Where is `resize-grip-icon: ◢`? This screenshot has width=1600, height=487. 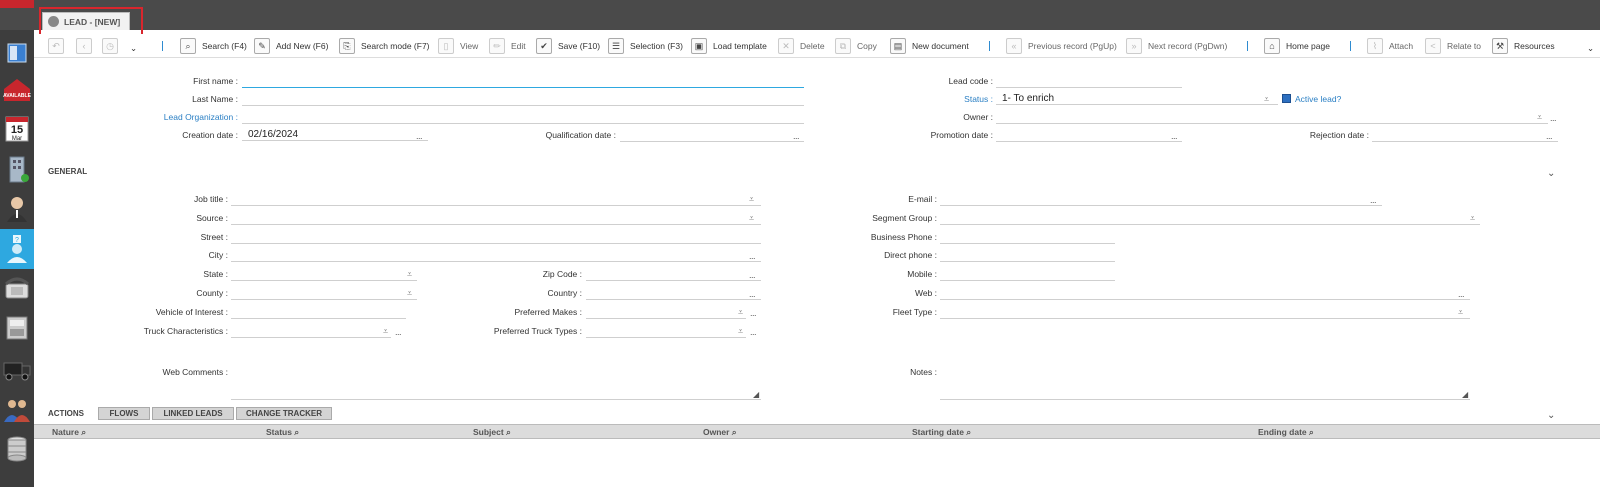
resize-grip-icon: ◢ is located at coordinates (756, 394).